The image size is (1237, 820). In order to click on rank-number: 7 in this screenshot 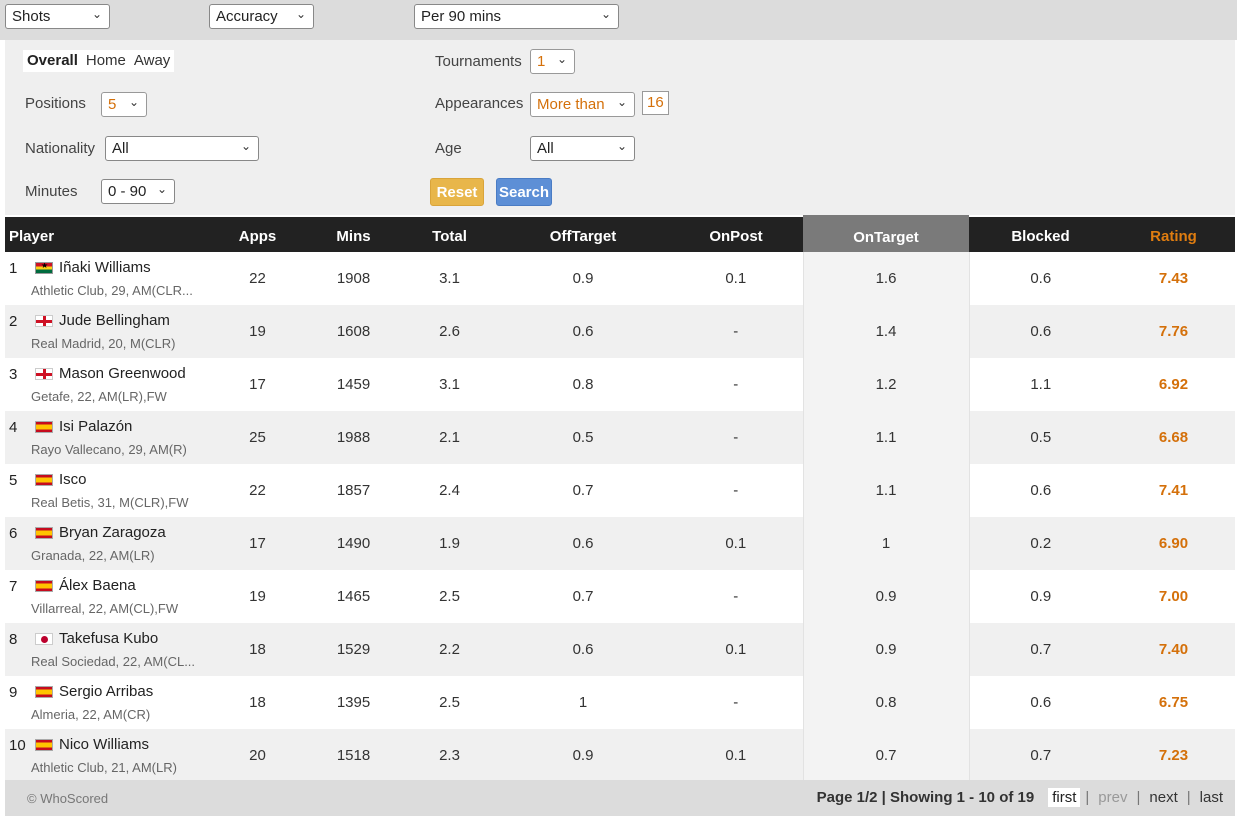, I will do `click(13, 586)`.